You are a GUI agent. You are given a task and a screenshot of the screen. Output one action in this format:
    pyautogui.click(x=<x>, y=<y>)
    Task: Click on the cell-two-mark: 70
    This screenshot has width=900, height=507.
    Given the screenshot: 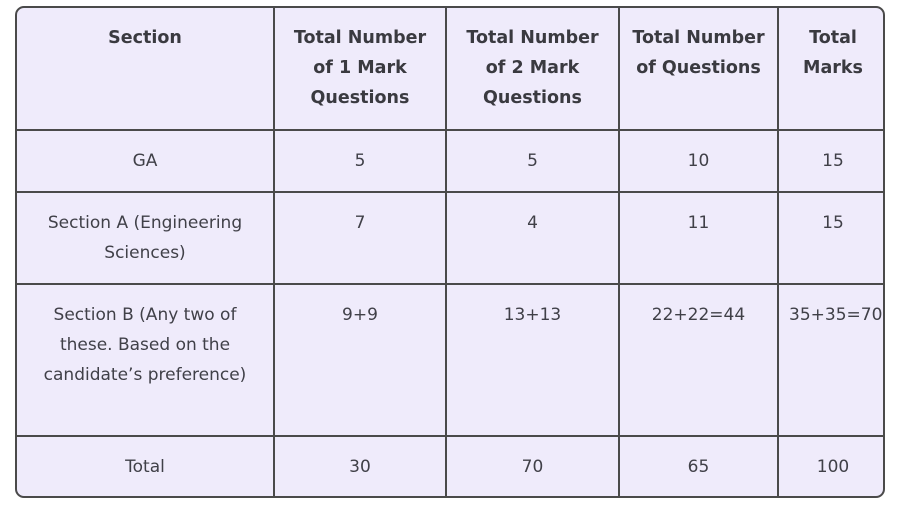 What is the action you would take?
    pyautogui.click(x=532, y=465)
    